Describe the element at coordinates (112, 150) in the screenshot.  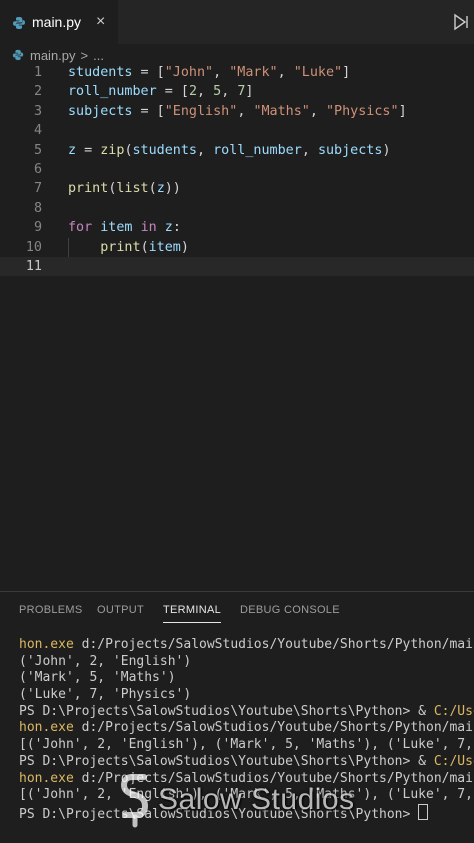
I see `code-token: zip` at that location.